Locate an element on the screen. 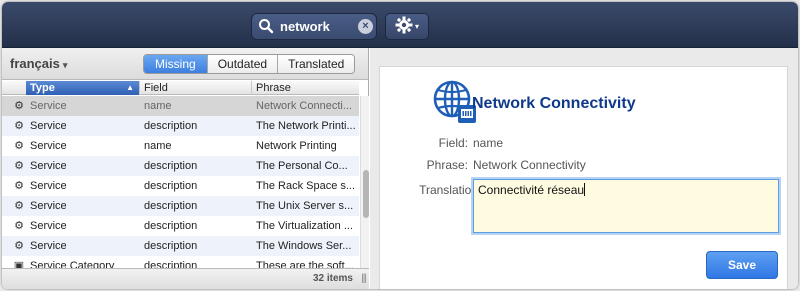  language-selector: français ▾ is located at coordinates (38, 63).